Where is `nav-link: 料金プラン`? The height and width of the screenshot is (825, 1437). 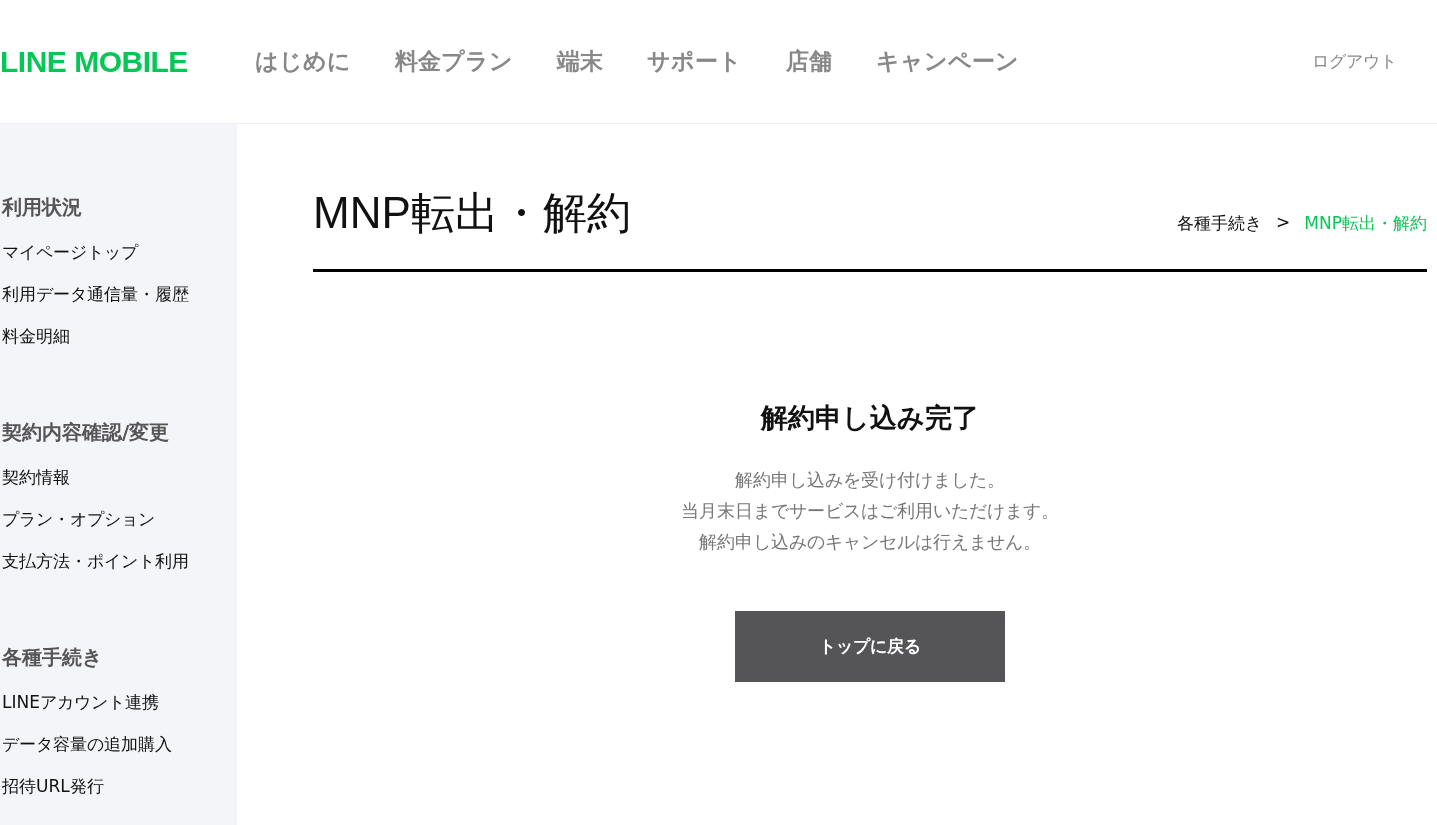 nav-link: 料金プラン is located at coordinates (454, 61).